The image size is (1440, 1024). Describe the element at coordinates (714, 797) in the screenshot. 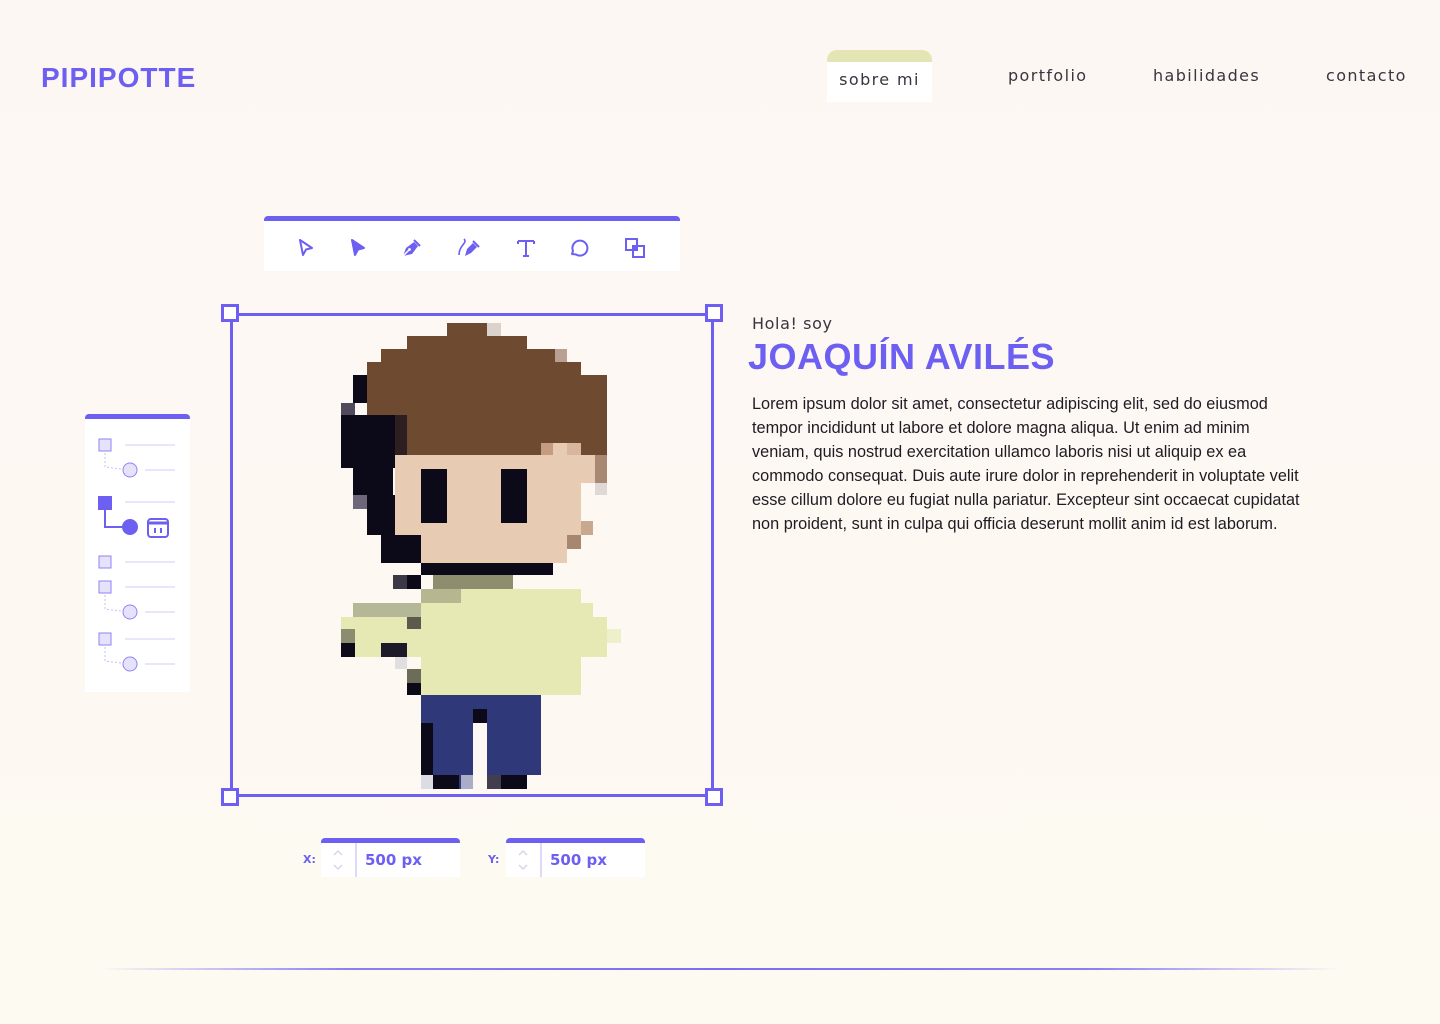

I see `resize-handle-bottom-right` at that location.